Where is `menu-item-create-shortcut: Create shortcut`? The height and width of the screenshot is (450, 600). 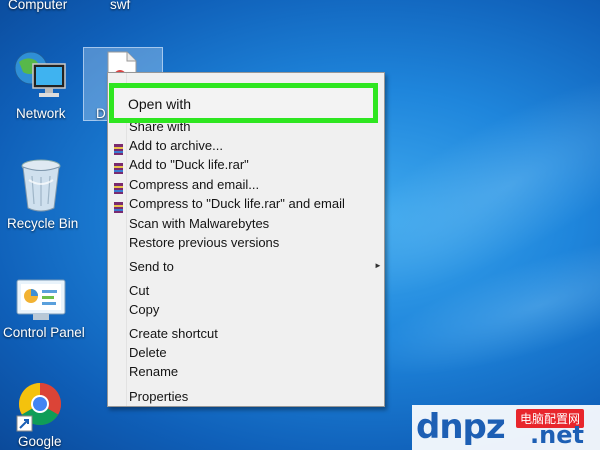
menu-item-create-shortcut: Create shortcut is located at coordinates (173, 333).